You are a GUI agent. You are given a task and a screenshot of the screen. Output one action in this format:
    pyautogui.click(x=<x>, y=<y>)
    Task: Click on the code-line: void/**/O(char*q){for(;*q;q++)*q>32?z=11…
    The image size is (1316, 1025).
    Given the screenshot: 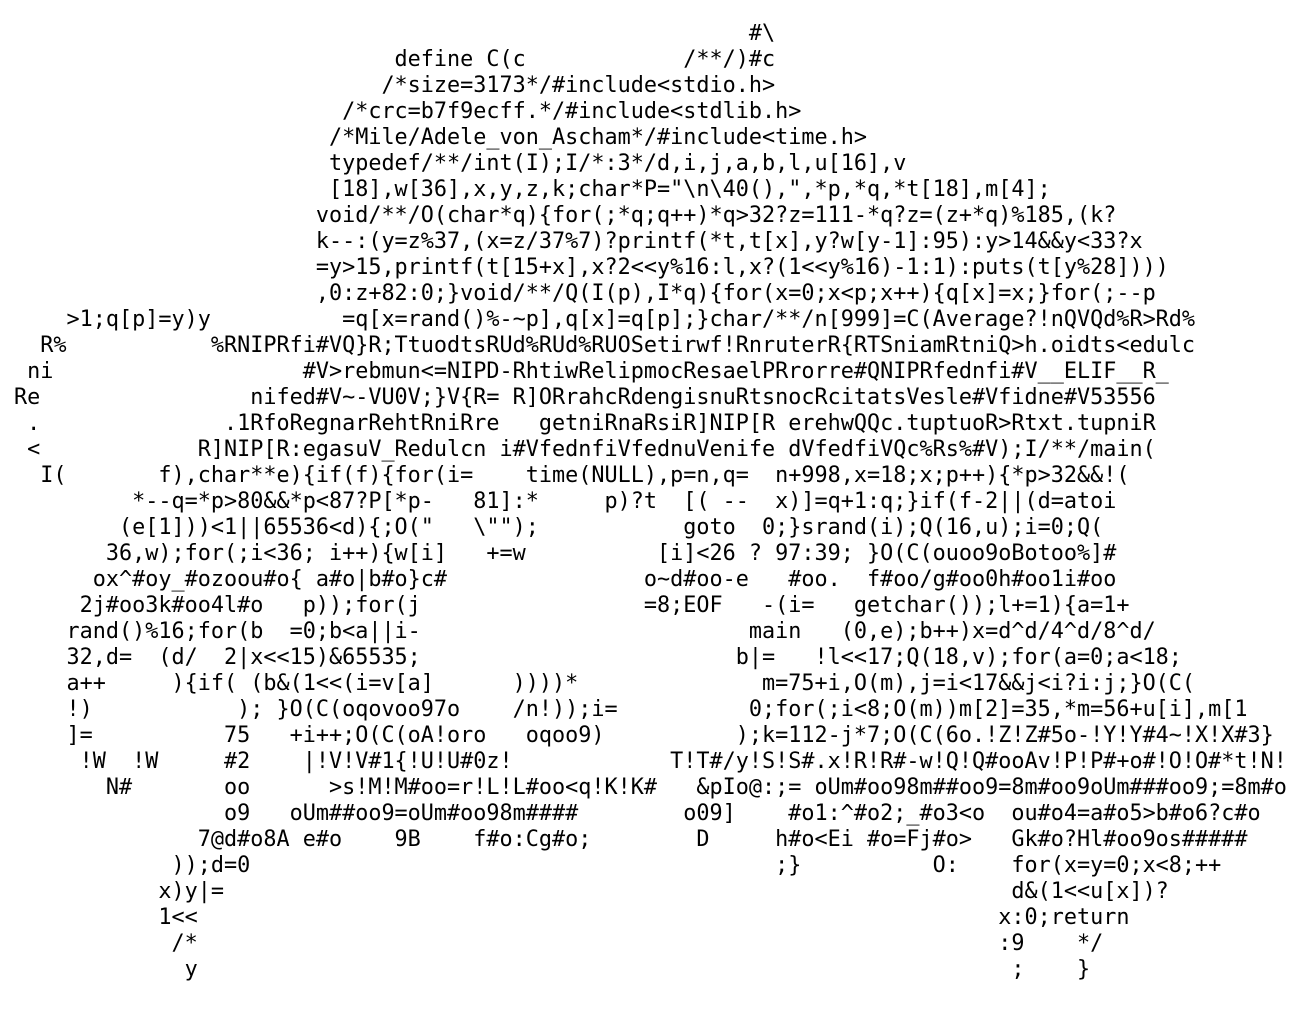 What is the action you would take?
    pyautogui.click(x=565, y=215)
    